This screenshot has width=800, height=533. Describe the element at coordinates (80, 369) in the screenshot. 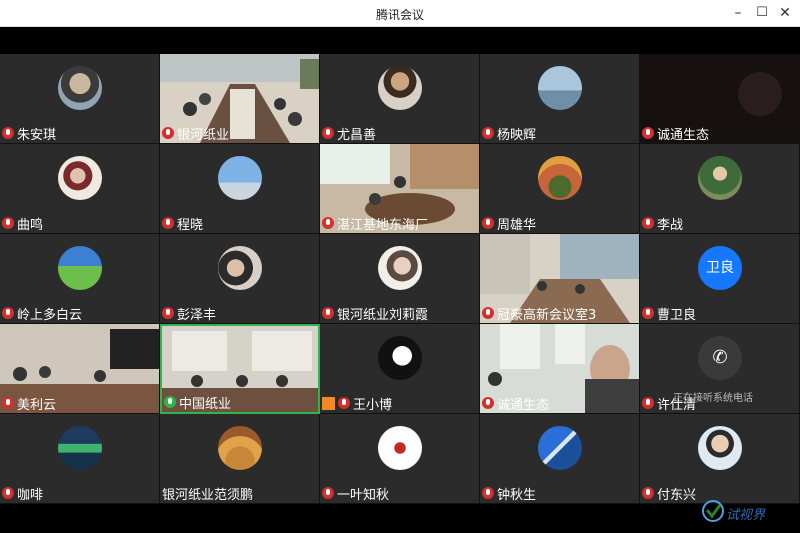

I see `participant-tile: 美利云` at that location.